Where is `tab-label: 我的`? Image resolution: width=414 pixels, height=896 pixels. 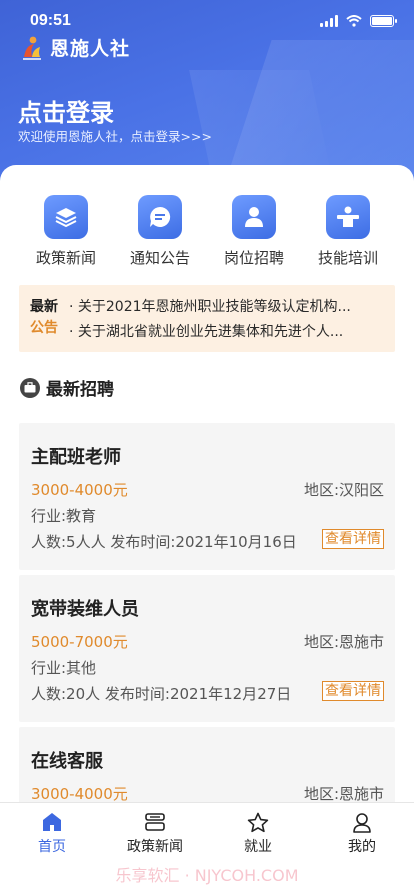 tab-label: 我的 is located at coordinates (362, 847).